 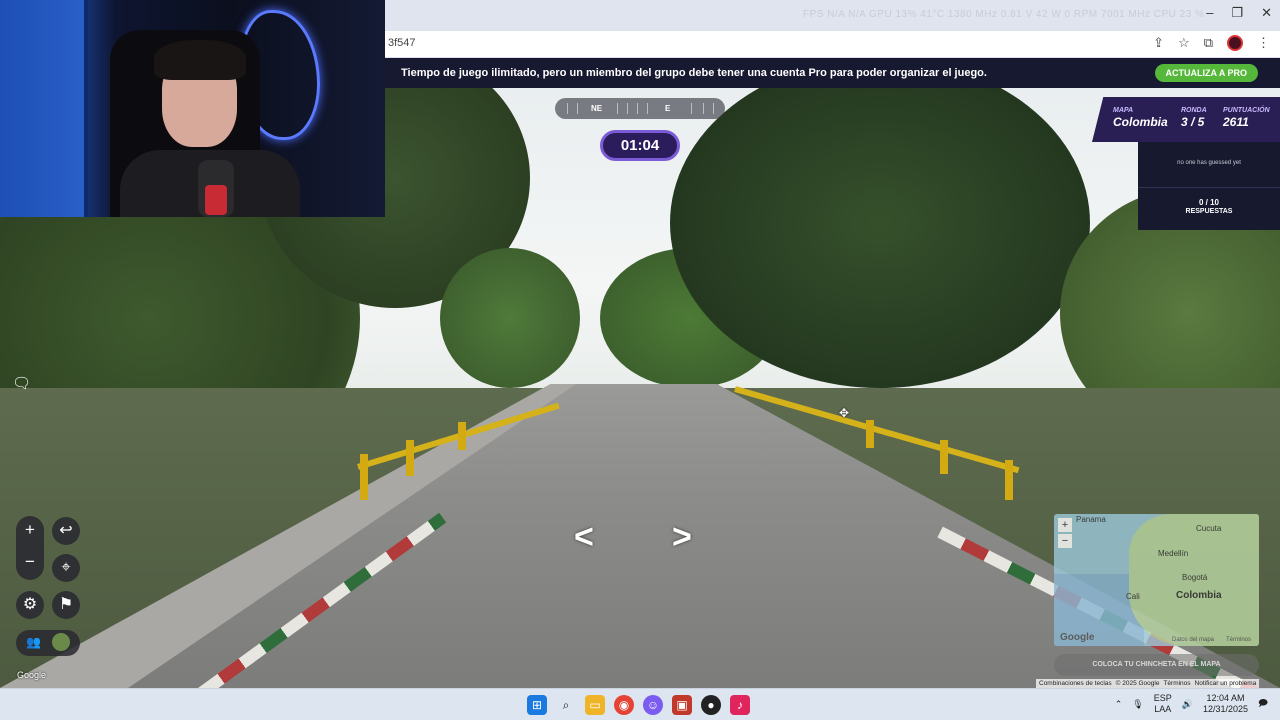 I want to click on restore-button: ❐, so click(x=1237, y=13).